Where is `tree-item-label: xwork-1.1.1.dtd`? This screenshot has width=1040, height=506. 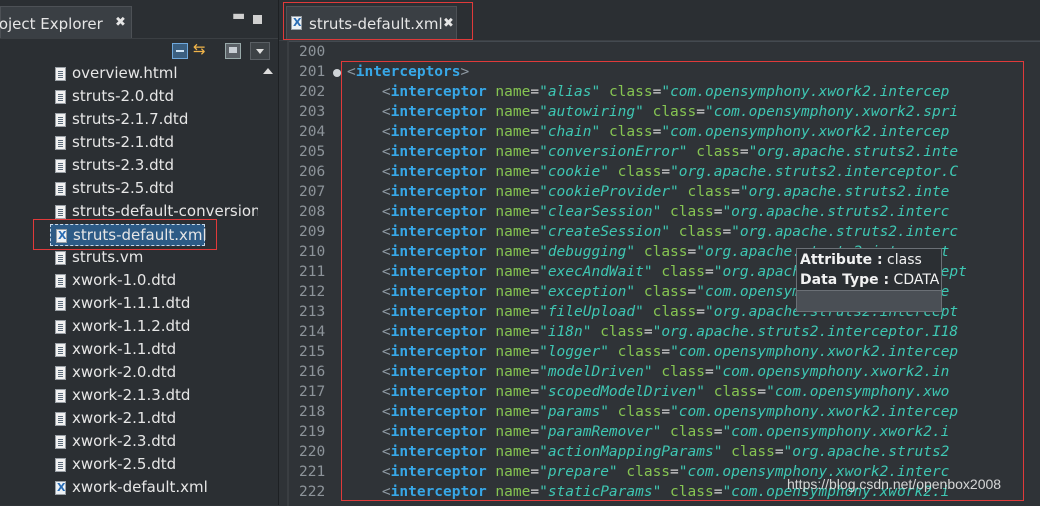 tree-item-label: xwork-1.1.1.dtd is located at coordinates (131, 303).